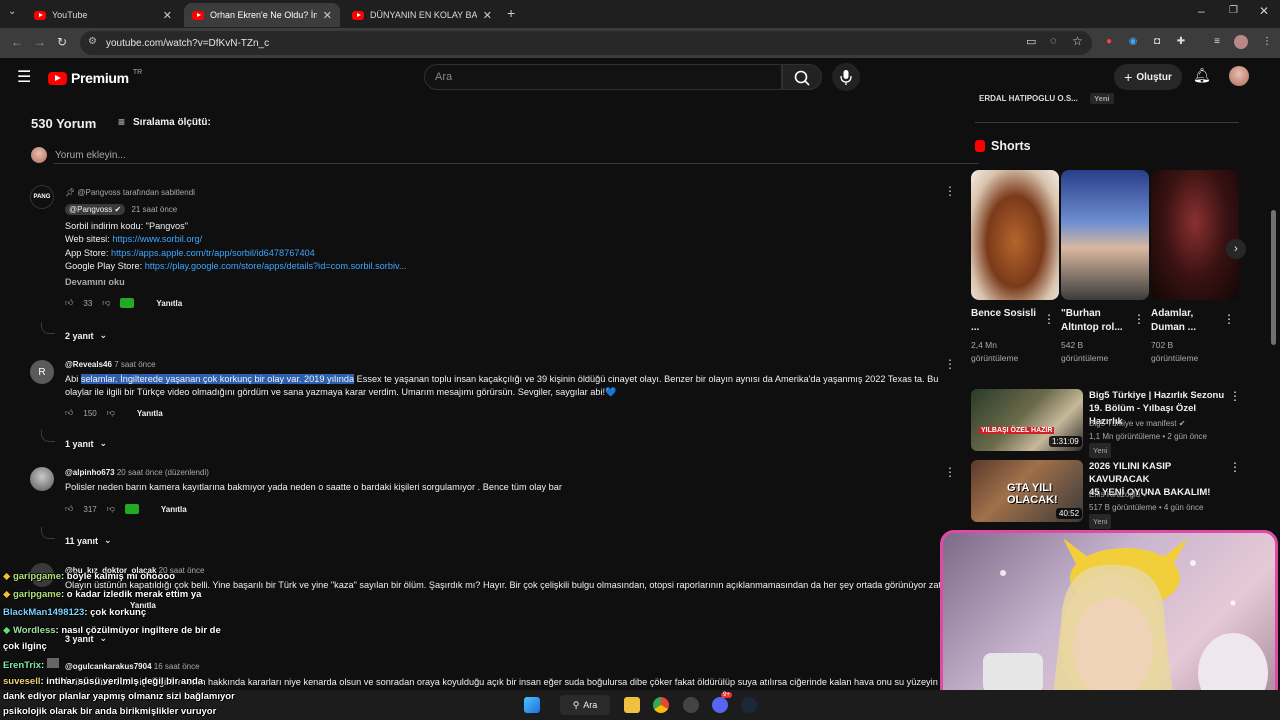 The image size is (1280, 720). I want to click on comment-author: @Reveals46, so click(88, 364).